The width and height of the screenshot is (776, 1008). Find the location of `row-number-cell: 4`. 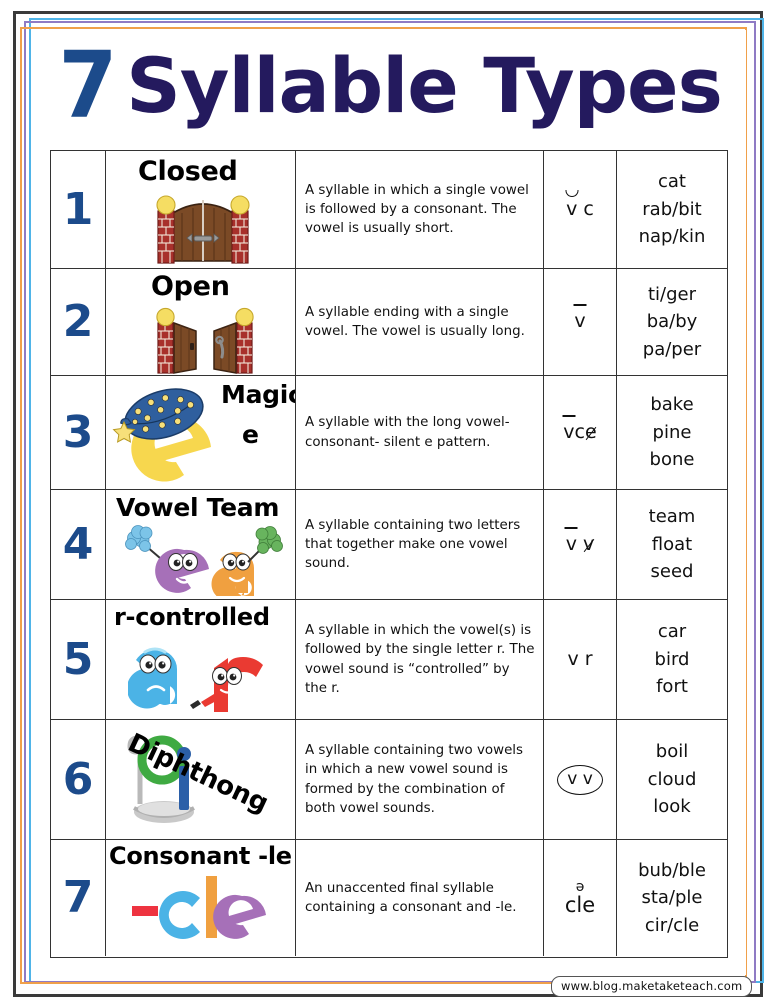

row-number-cell: 4 is located at coordinates (78, 544).